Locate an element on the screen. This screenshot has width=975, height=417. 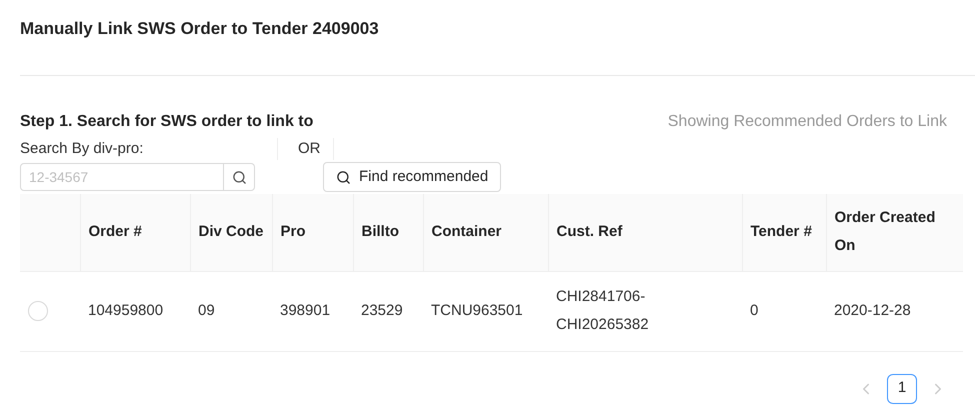
table-cell-text: 0 is located at coordinates (754, 311).